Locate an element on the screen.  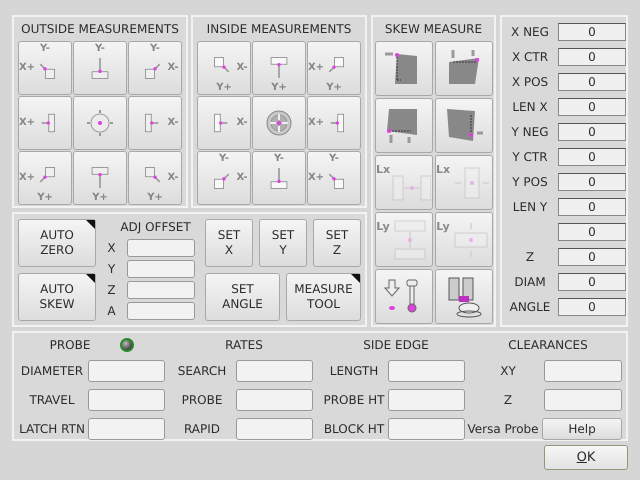
readout-label: X NEG is located at coordinates (530, 32).